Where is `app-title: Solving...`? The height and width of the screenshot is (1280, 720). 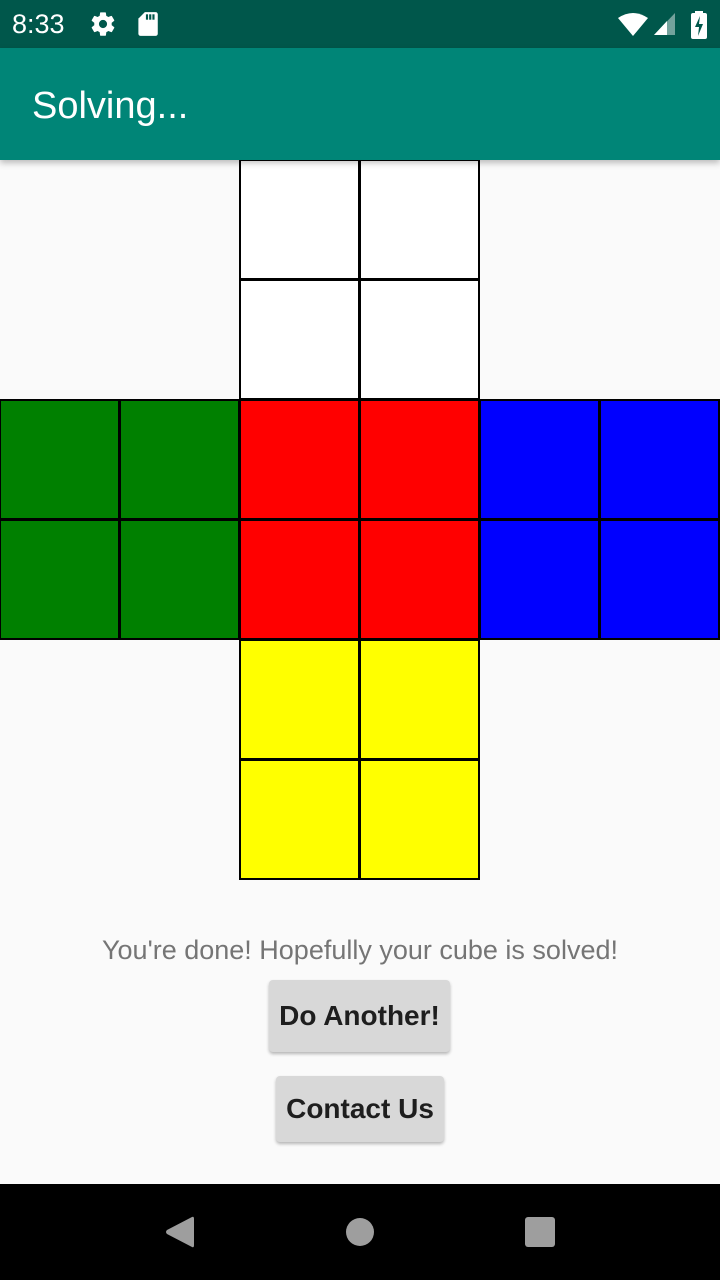 app-title: Solving... is located at coordinates (110, 106).